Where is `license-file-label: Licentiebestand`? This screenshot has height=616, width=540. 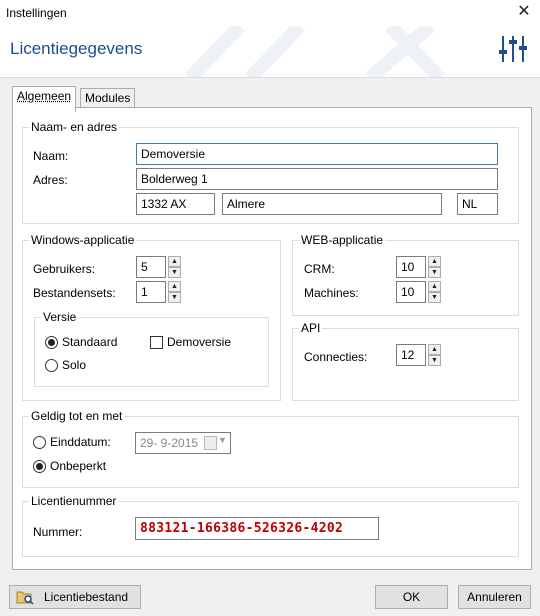
license-file-label: Licentiebestand is located at coordinates (86, 597).